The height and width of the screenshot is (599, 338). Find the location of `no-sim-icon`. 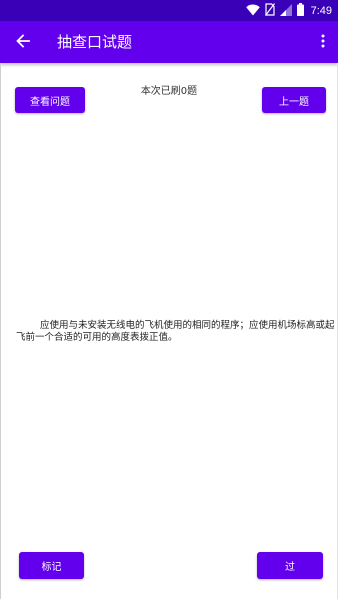

no-sim-icon is located at coordinates (269, 10).